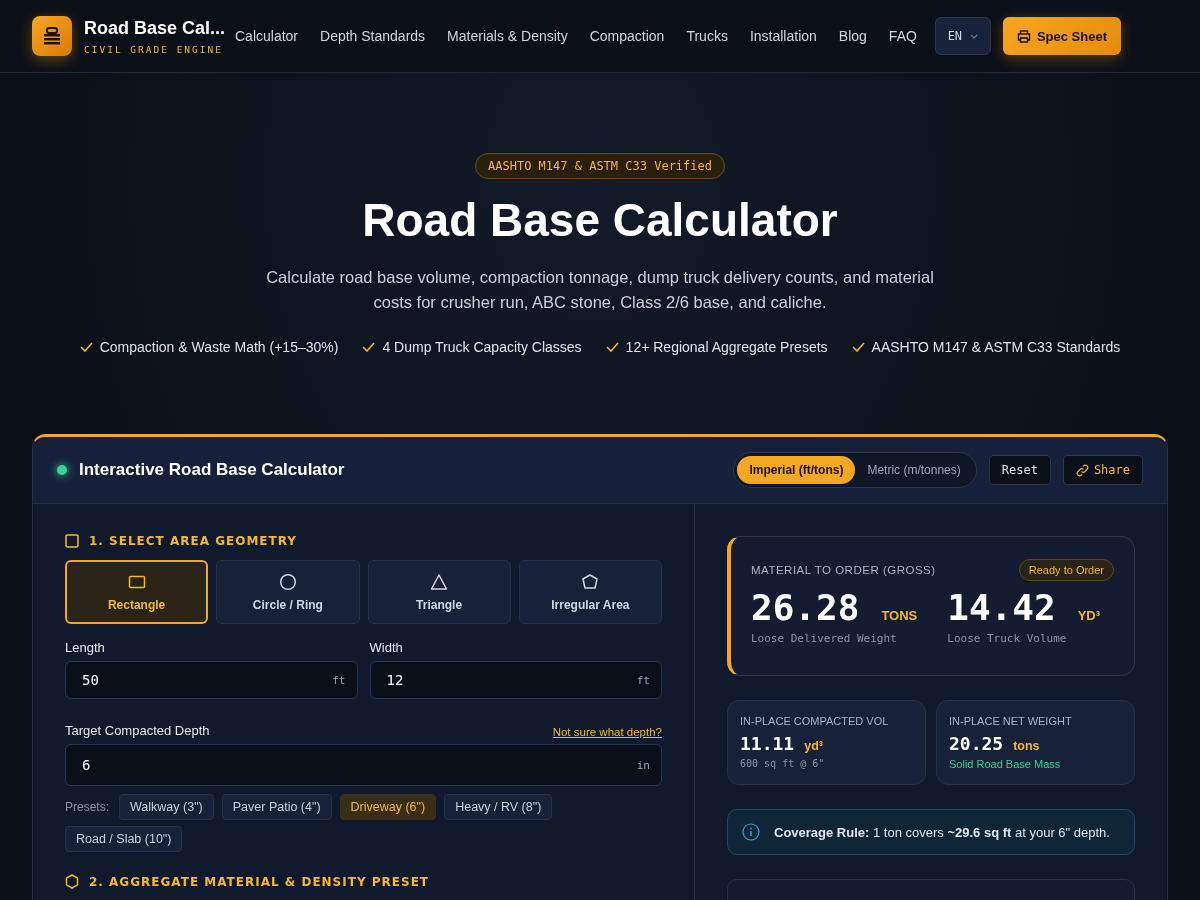  Describe the element at coordinates (52, 36) in the screenshot. I see `logo-icon` at that location.